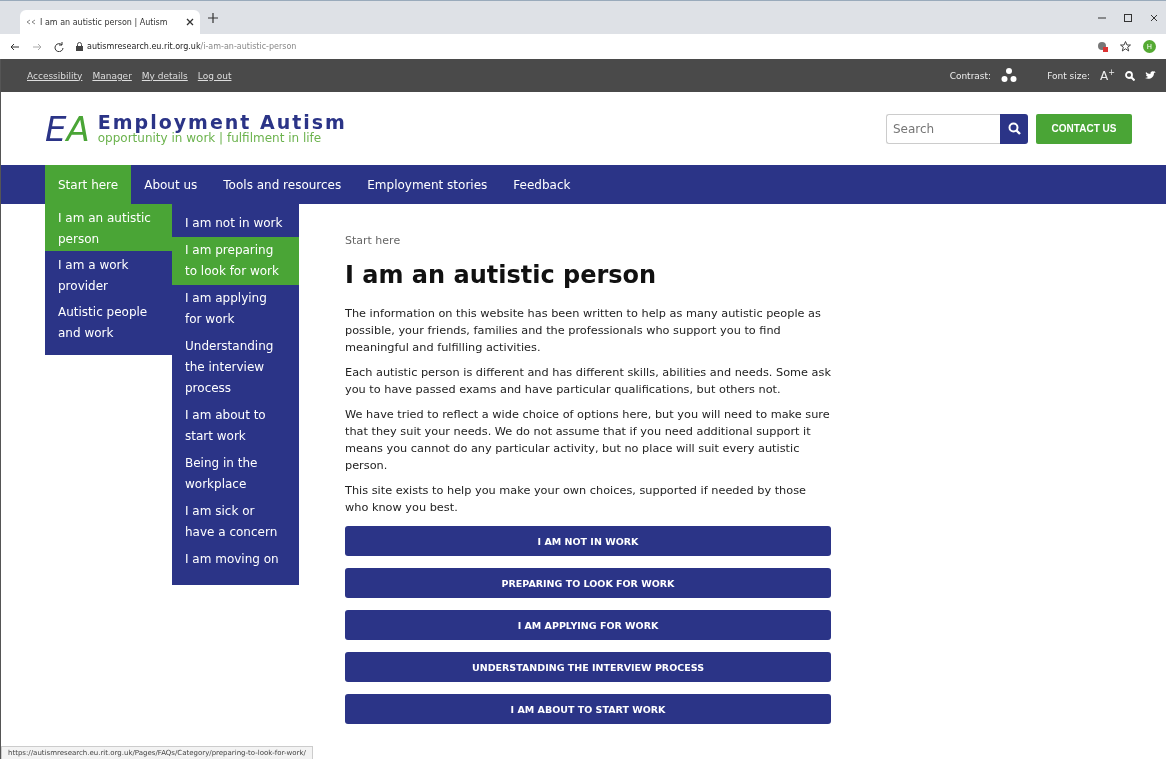  What do you see at coordinates (588, 583) in the screenshot?
I see `link-button: PREPARING TO LOOK FOR WORK` at bounding box center [588, 583].